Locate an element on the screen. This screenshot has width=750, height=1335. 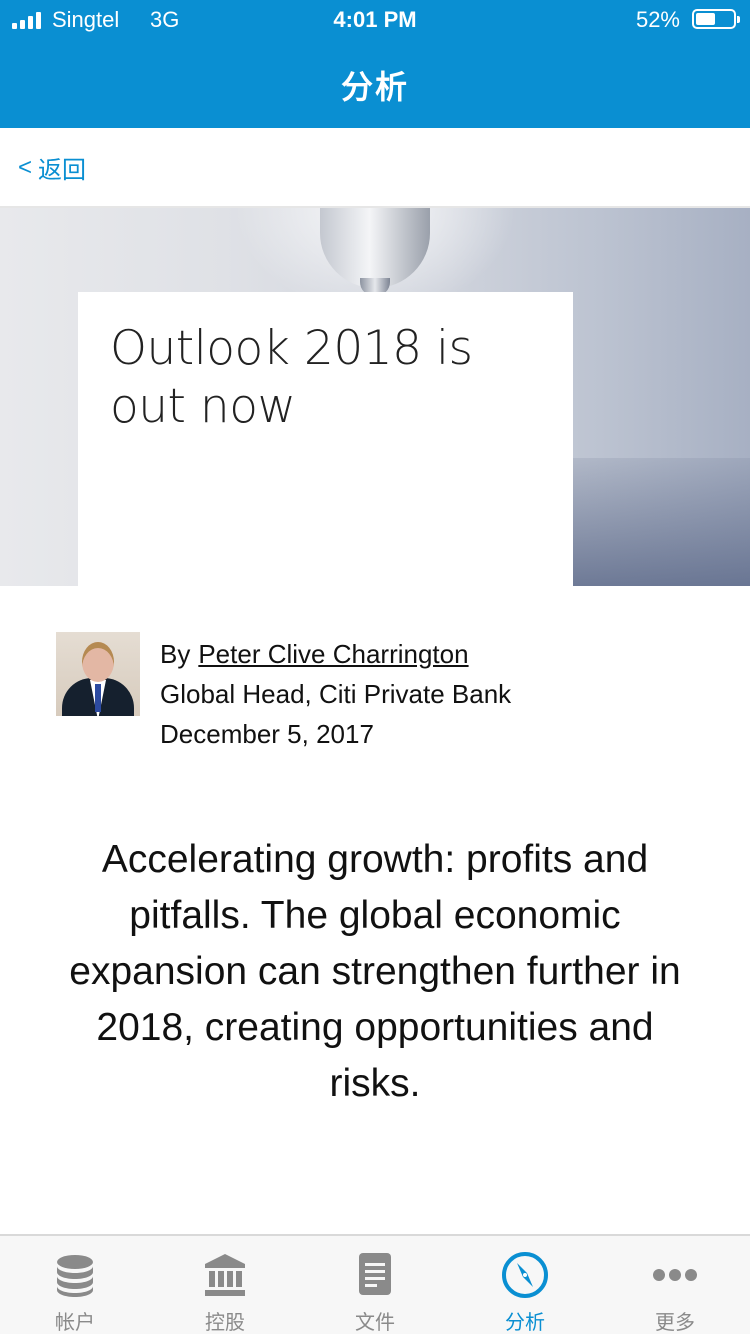
hero-card: Outlook 2018 is out now is located at coordinates (325, 439).